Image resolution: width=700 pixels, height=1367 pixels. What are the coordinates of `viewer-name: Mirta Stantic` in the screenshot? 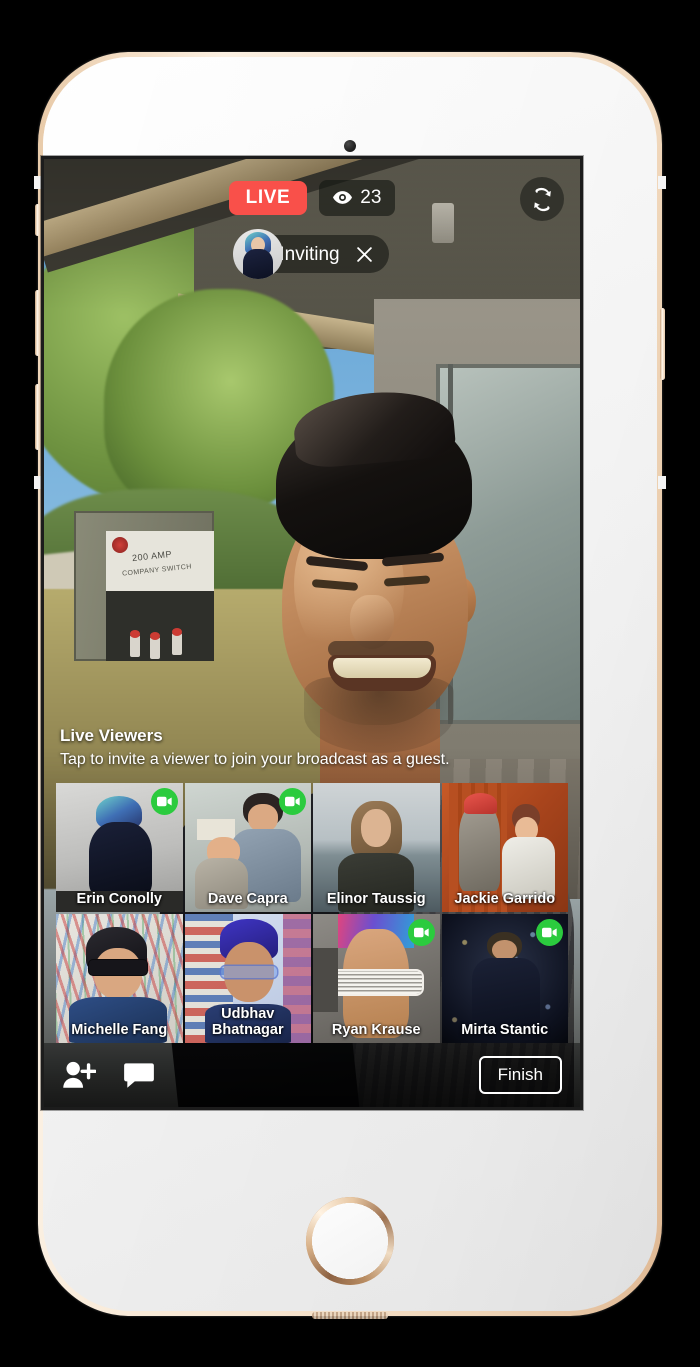 It's located at (505, 1029).